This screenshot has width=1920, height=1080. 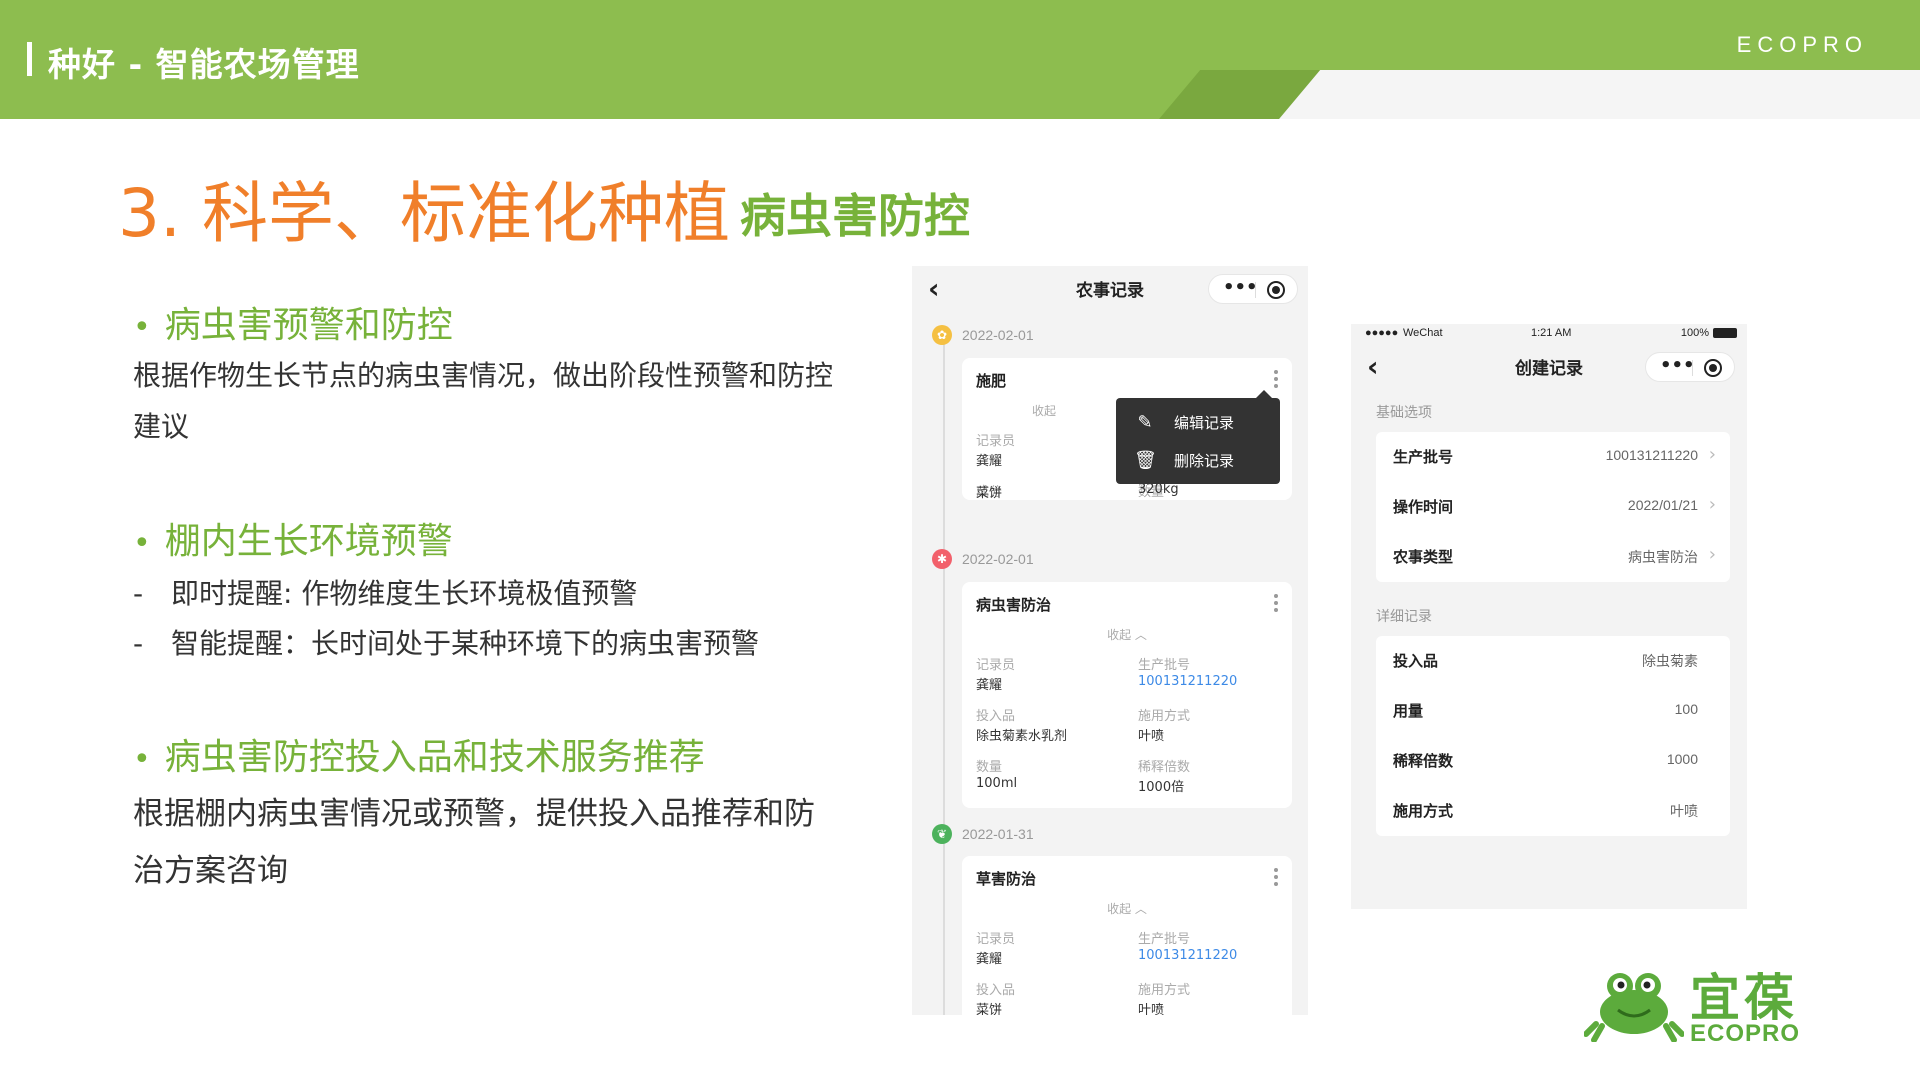 I want to click on row-label: 投入品, so click(x=1416, y=661).